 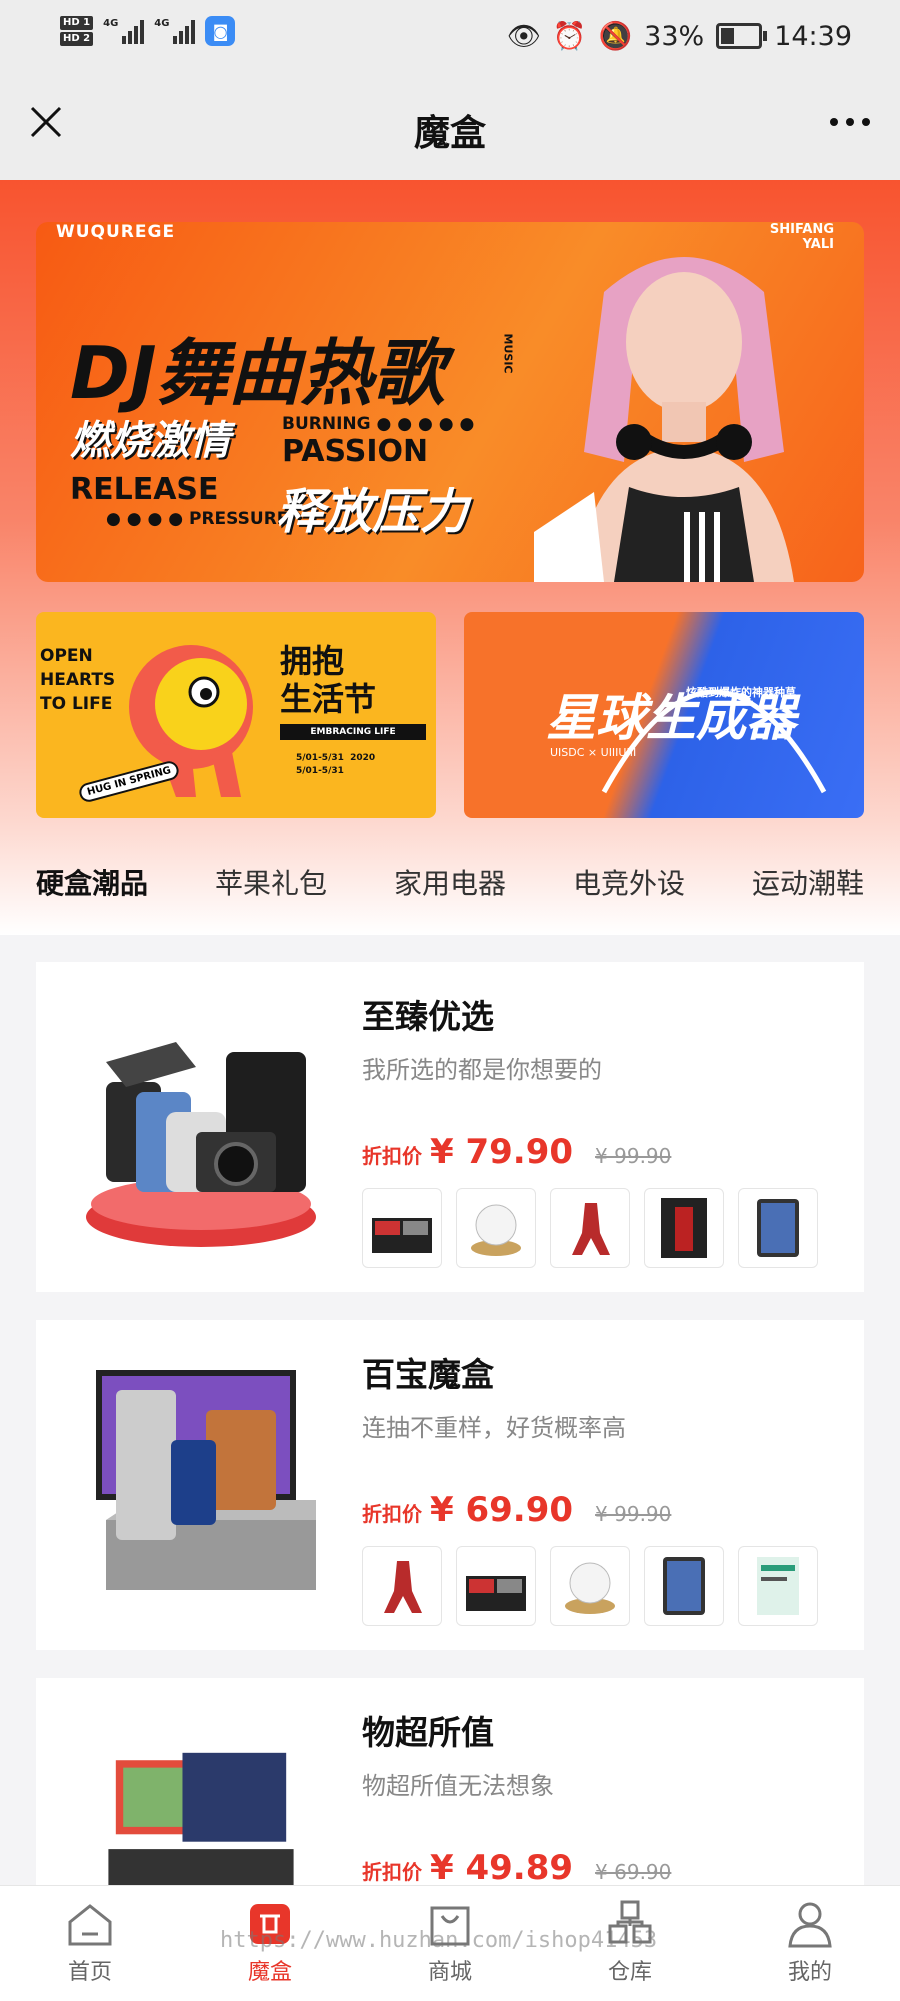 What do you see at coordinates (78, 680) in the screenshot?
I see `open-hearts-text: OPEN HEARTS TO LIFE` at bounding box center [78, 680].